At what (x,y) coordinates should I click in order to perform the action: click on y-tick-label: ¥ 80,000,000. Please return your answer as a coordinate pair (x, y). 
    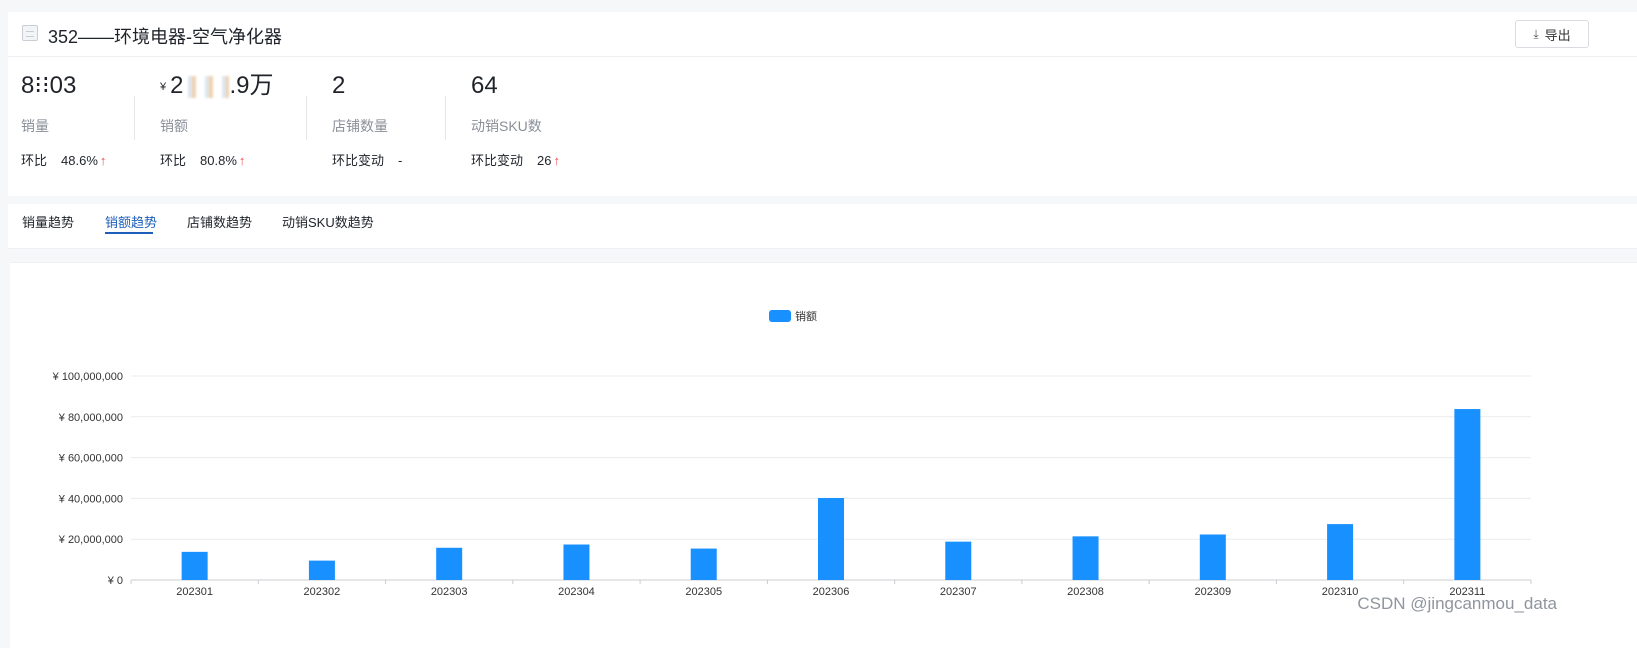
    Looking at the image, I should click on (90, 418).